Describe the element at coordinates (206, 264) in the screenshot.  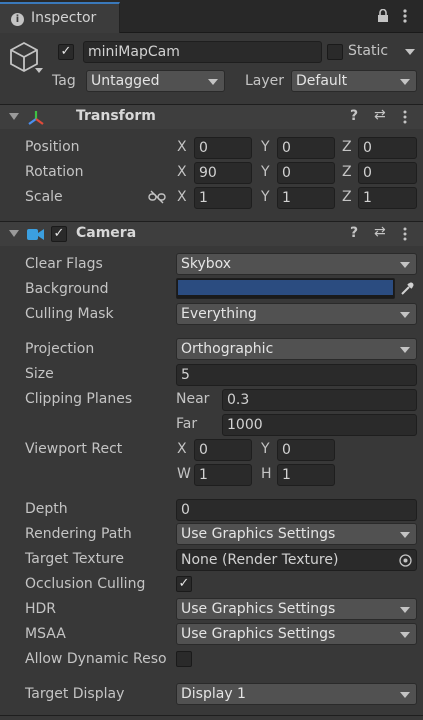
I see `clear-flags-value: Skybox` at that location.